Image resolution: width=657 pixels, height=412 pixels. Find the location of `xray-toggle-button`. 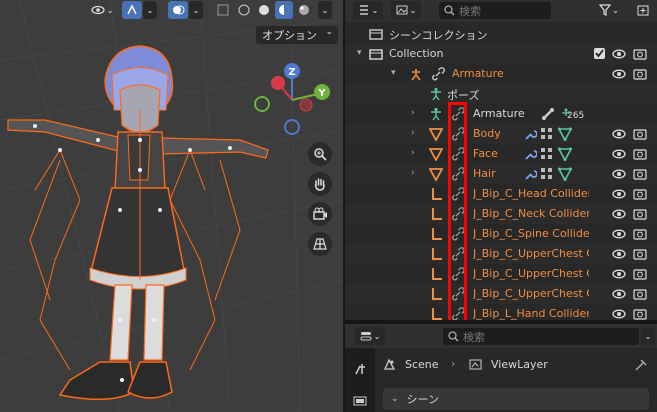

xray-toggle-button is located at coordinates (223, 10).